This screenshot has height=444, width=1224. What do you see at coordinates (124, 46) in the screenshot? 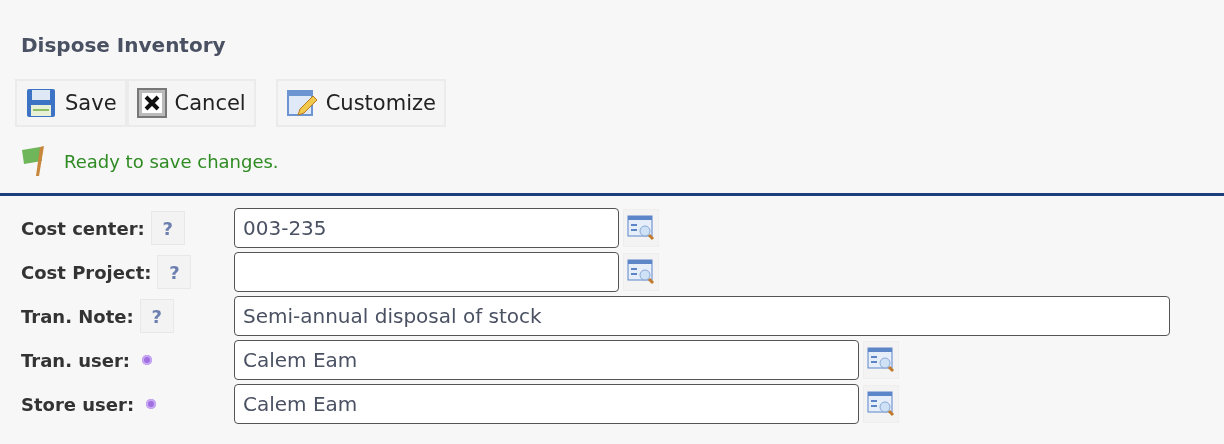
I see `page-title: Dispose Inventory` at bounding box center [124, 46].